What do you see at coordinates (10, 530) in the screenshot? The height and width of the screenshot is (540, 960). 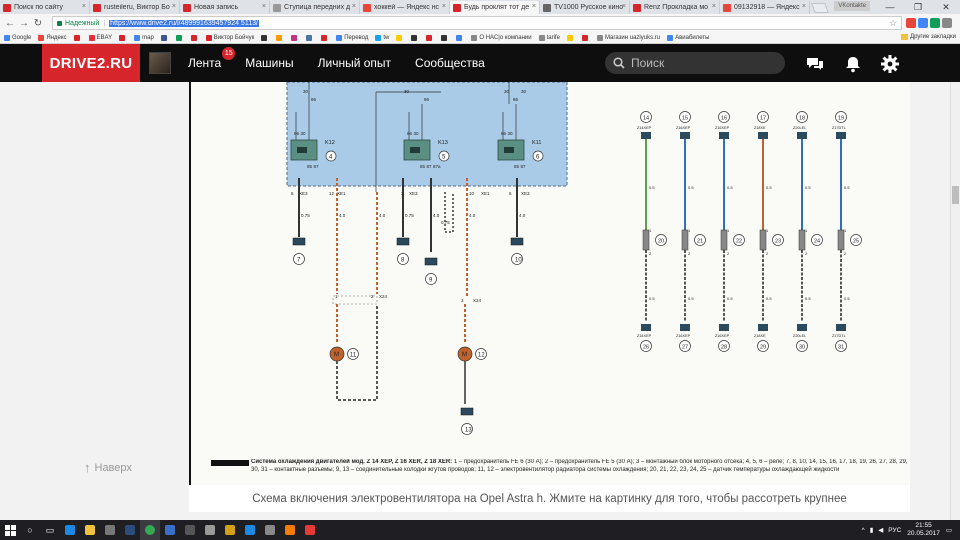 I see `windows-start-icon` at bounding box center [10, 530].